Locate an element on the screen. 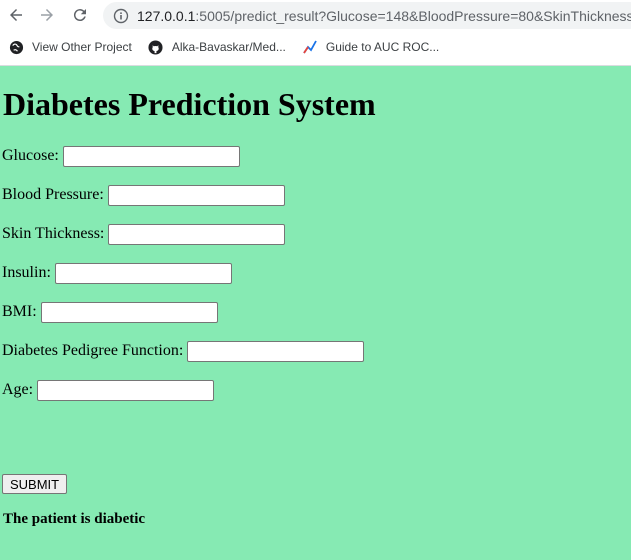  insulin-label: Insulin: is located at coordinates (26, 272).